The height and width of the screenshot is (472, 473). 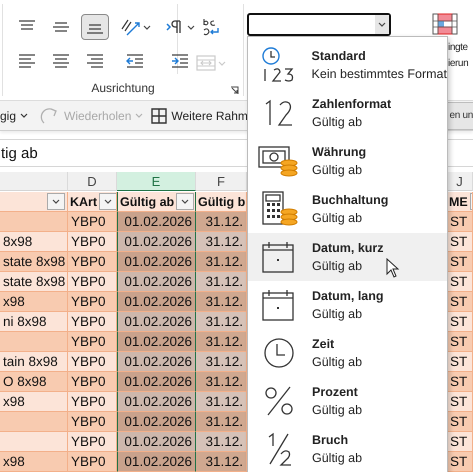 What do you see at coordinates (347, 353) in the screenshot?
I see `menu-item: Zeit Gültig ab` at bounding box center [347, 353].